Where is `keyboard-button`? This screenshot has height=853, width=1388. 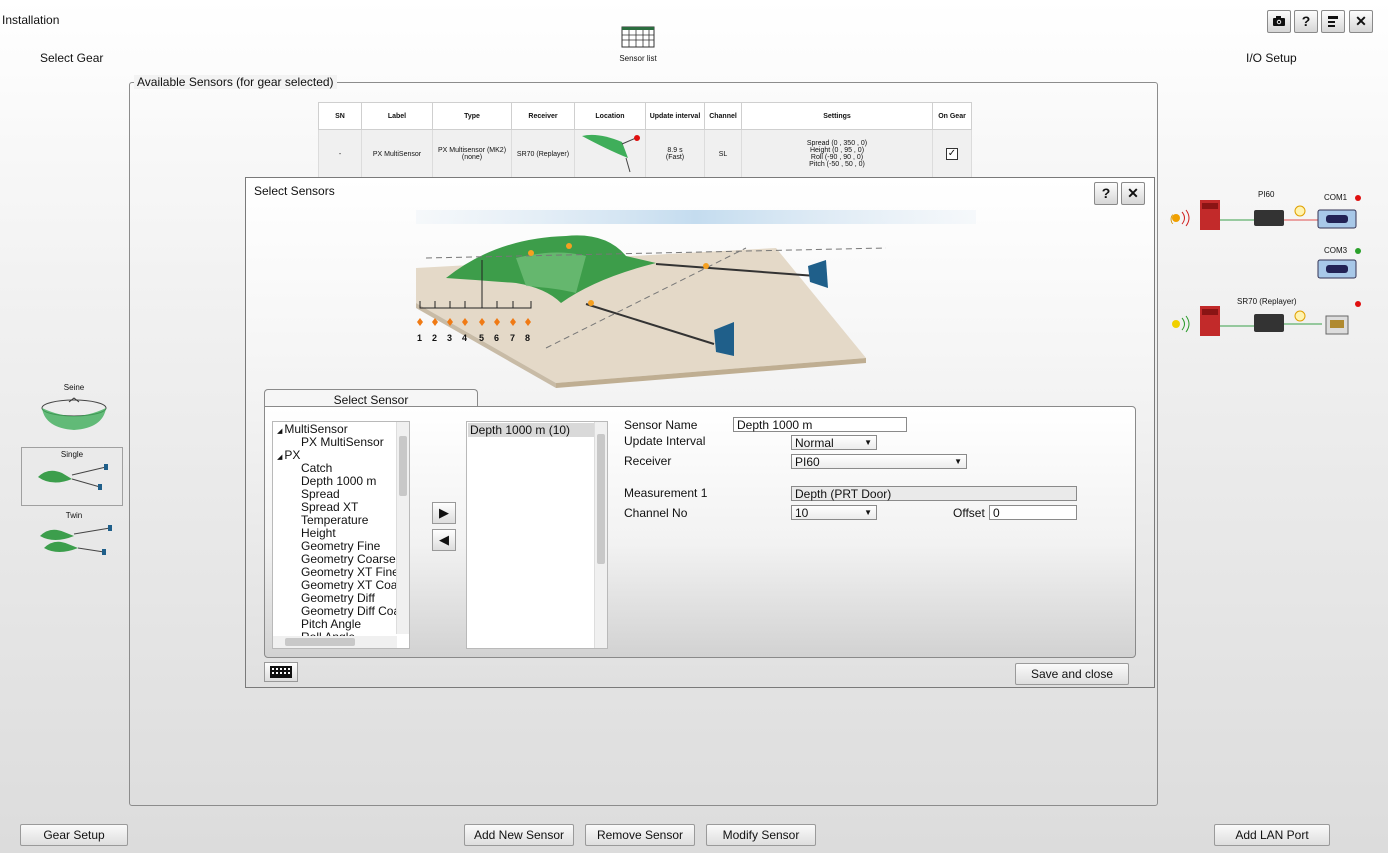 keyboard-button is located at coordinates (281, 672).